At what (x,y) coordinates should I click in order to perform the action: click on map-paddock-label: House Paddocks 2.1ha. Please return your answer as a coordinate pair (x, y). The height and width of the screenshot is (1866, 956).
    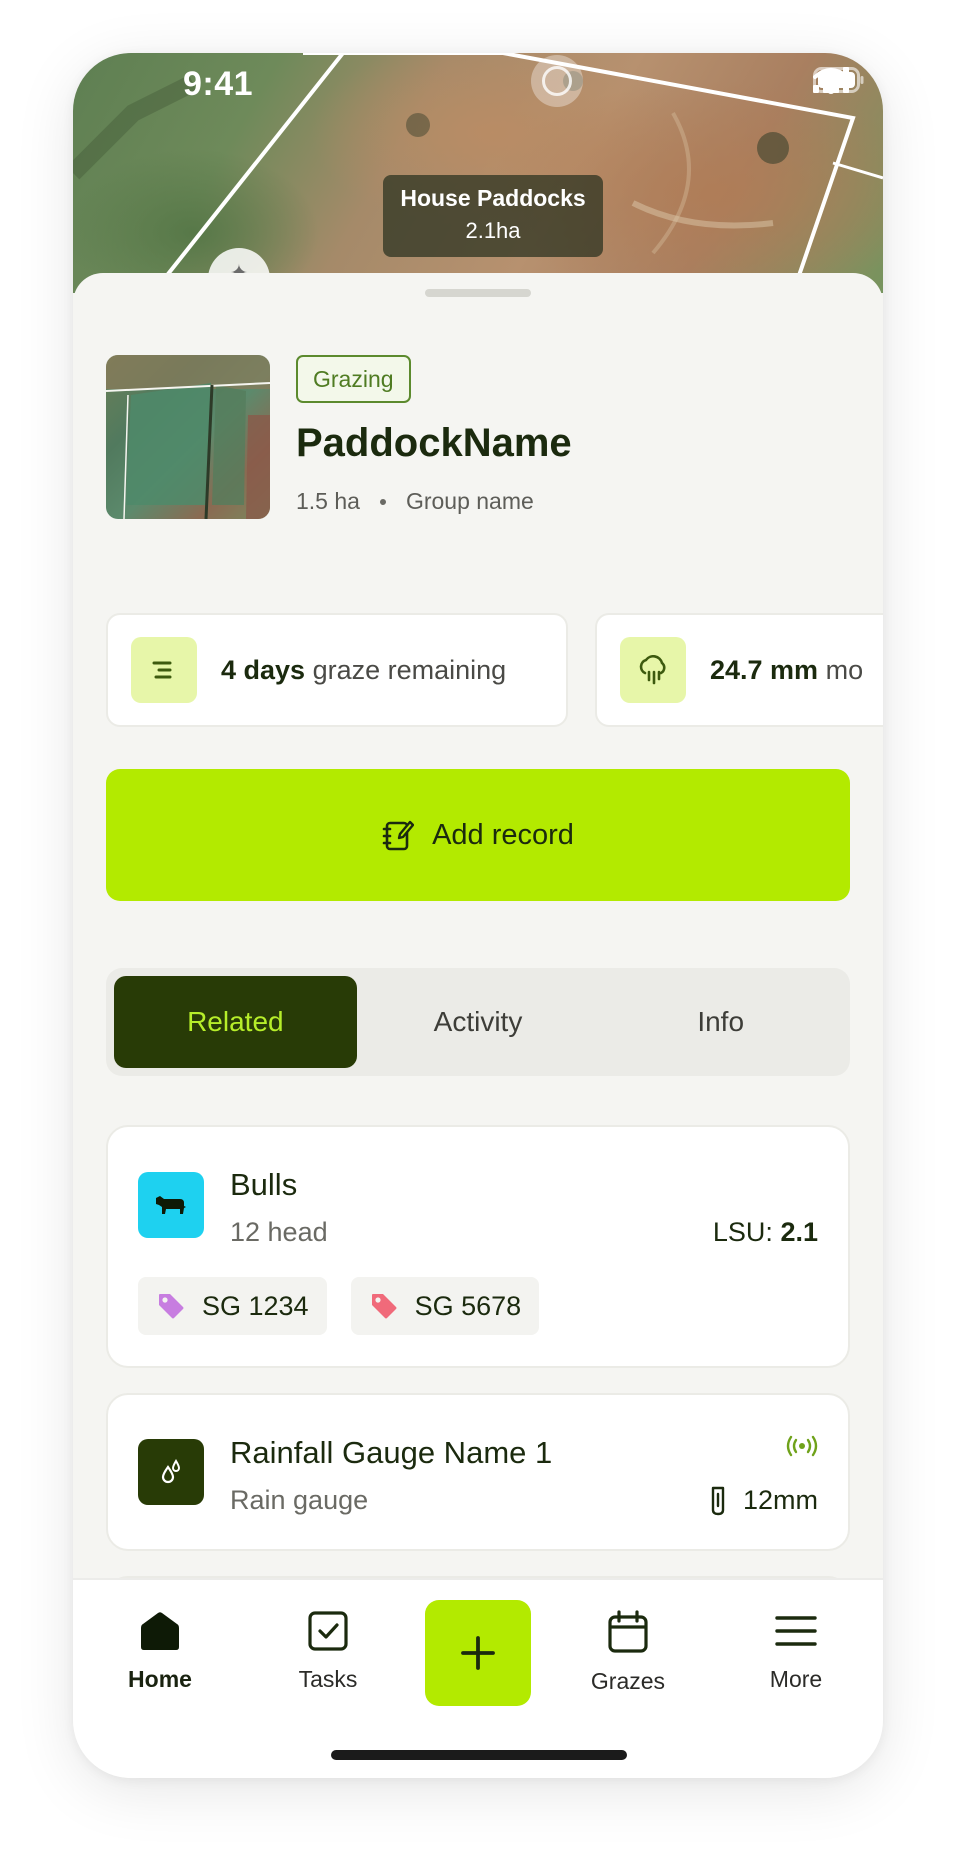
    Looking at the image, I should click on (493, 216).